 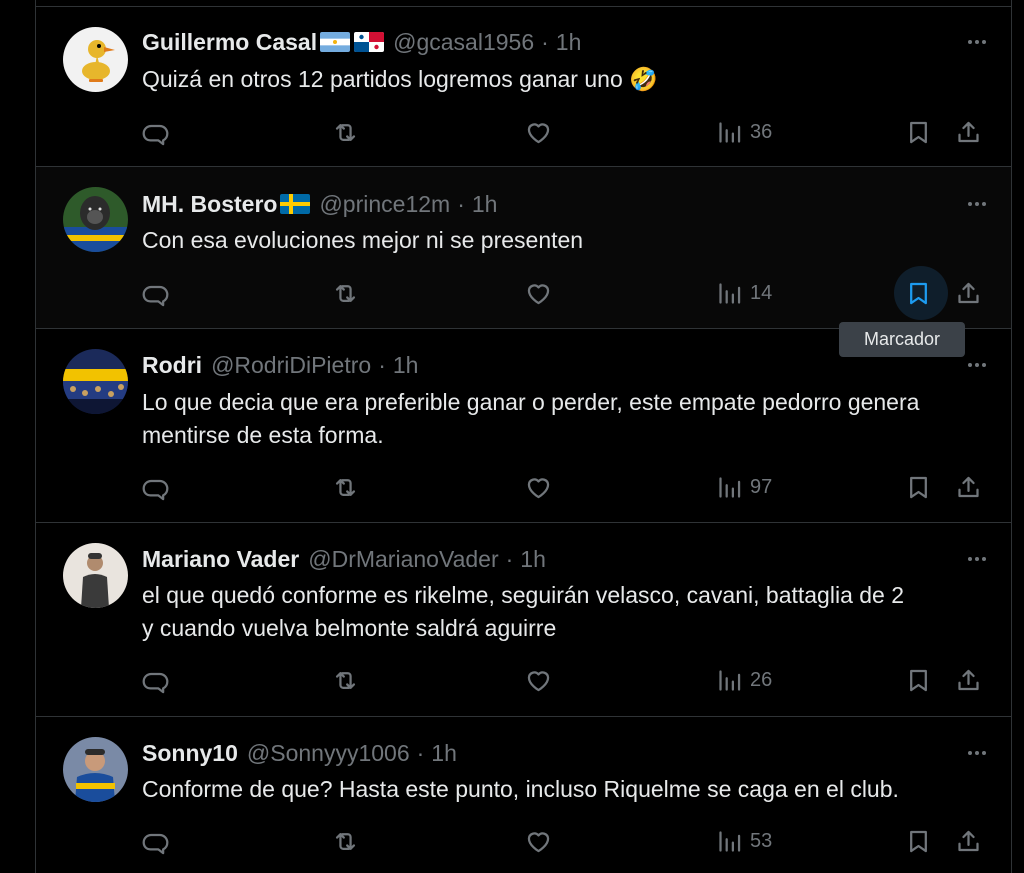 What do you see at coordinates (523, 293) in the screenshot?
I see `action-bar: 14` at bounding box center [523, 293].